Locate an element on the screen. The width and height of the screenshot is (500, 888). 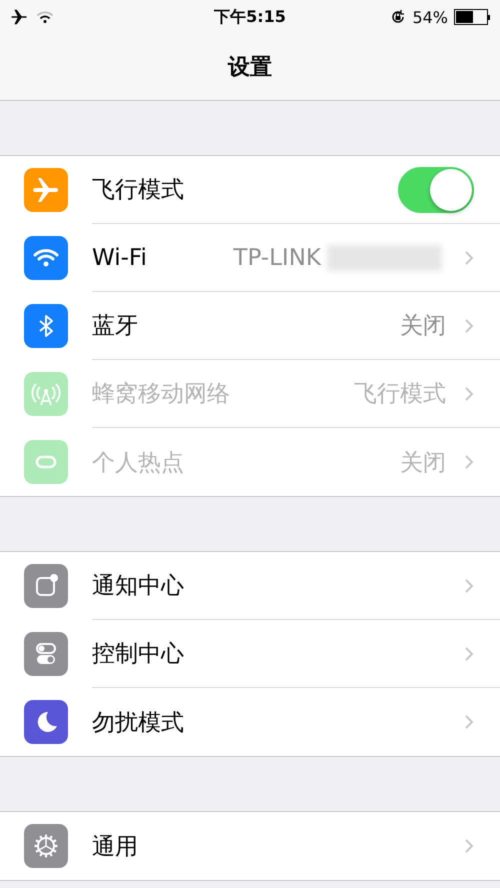
setting-value: TP-LINK is located at coordinates (277, 257).